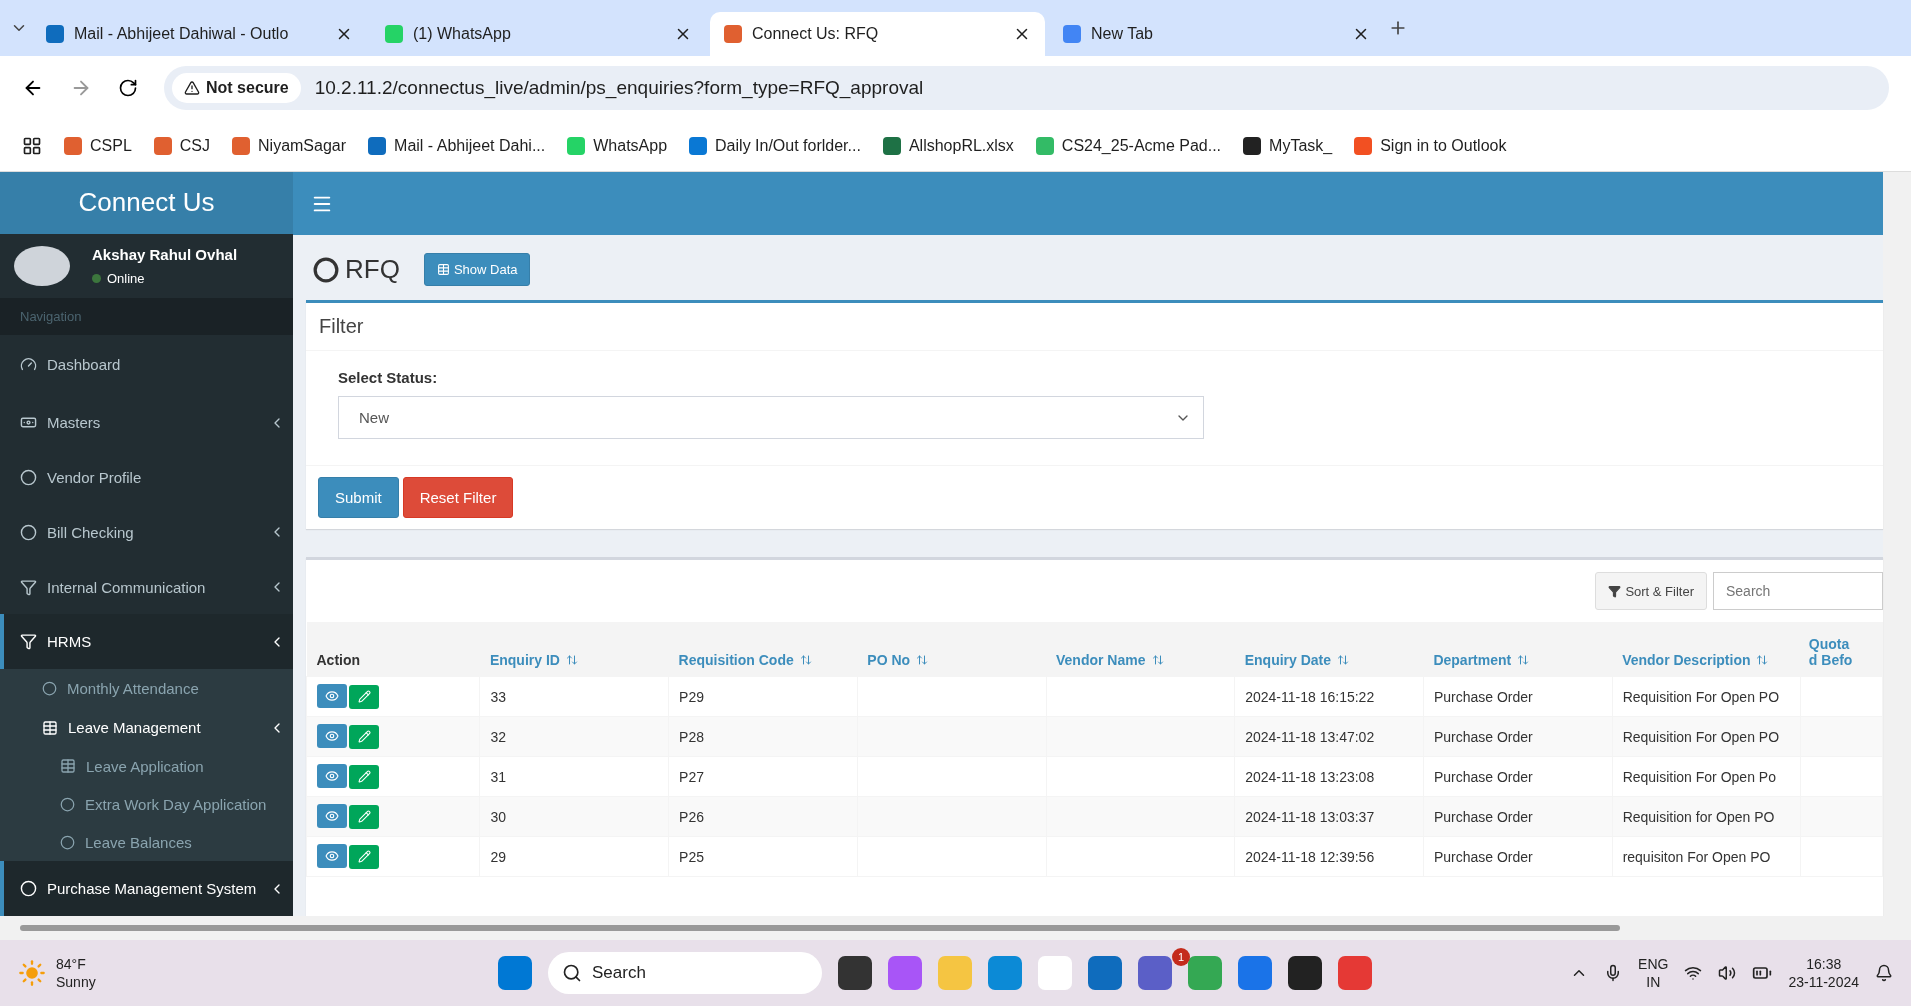 Image resolution: width=1911 pixels, height=1006 pixels. I want to click on address-bar: Not secure 10.2.11.2/connectus_live/admin/ps_enquiries?form_type=RFQ_approval, so click(1026, 88).